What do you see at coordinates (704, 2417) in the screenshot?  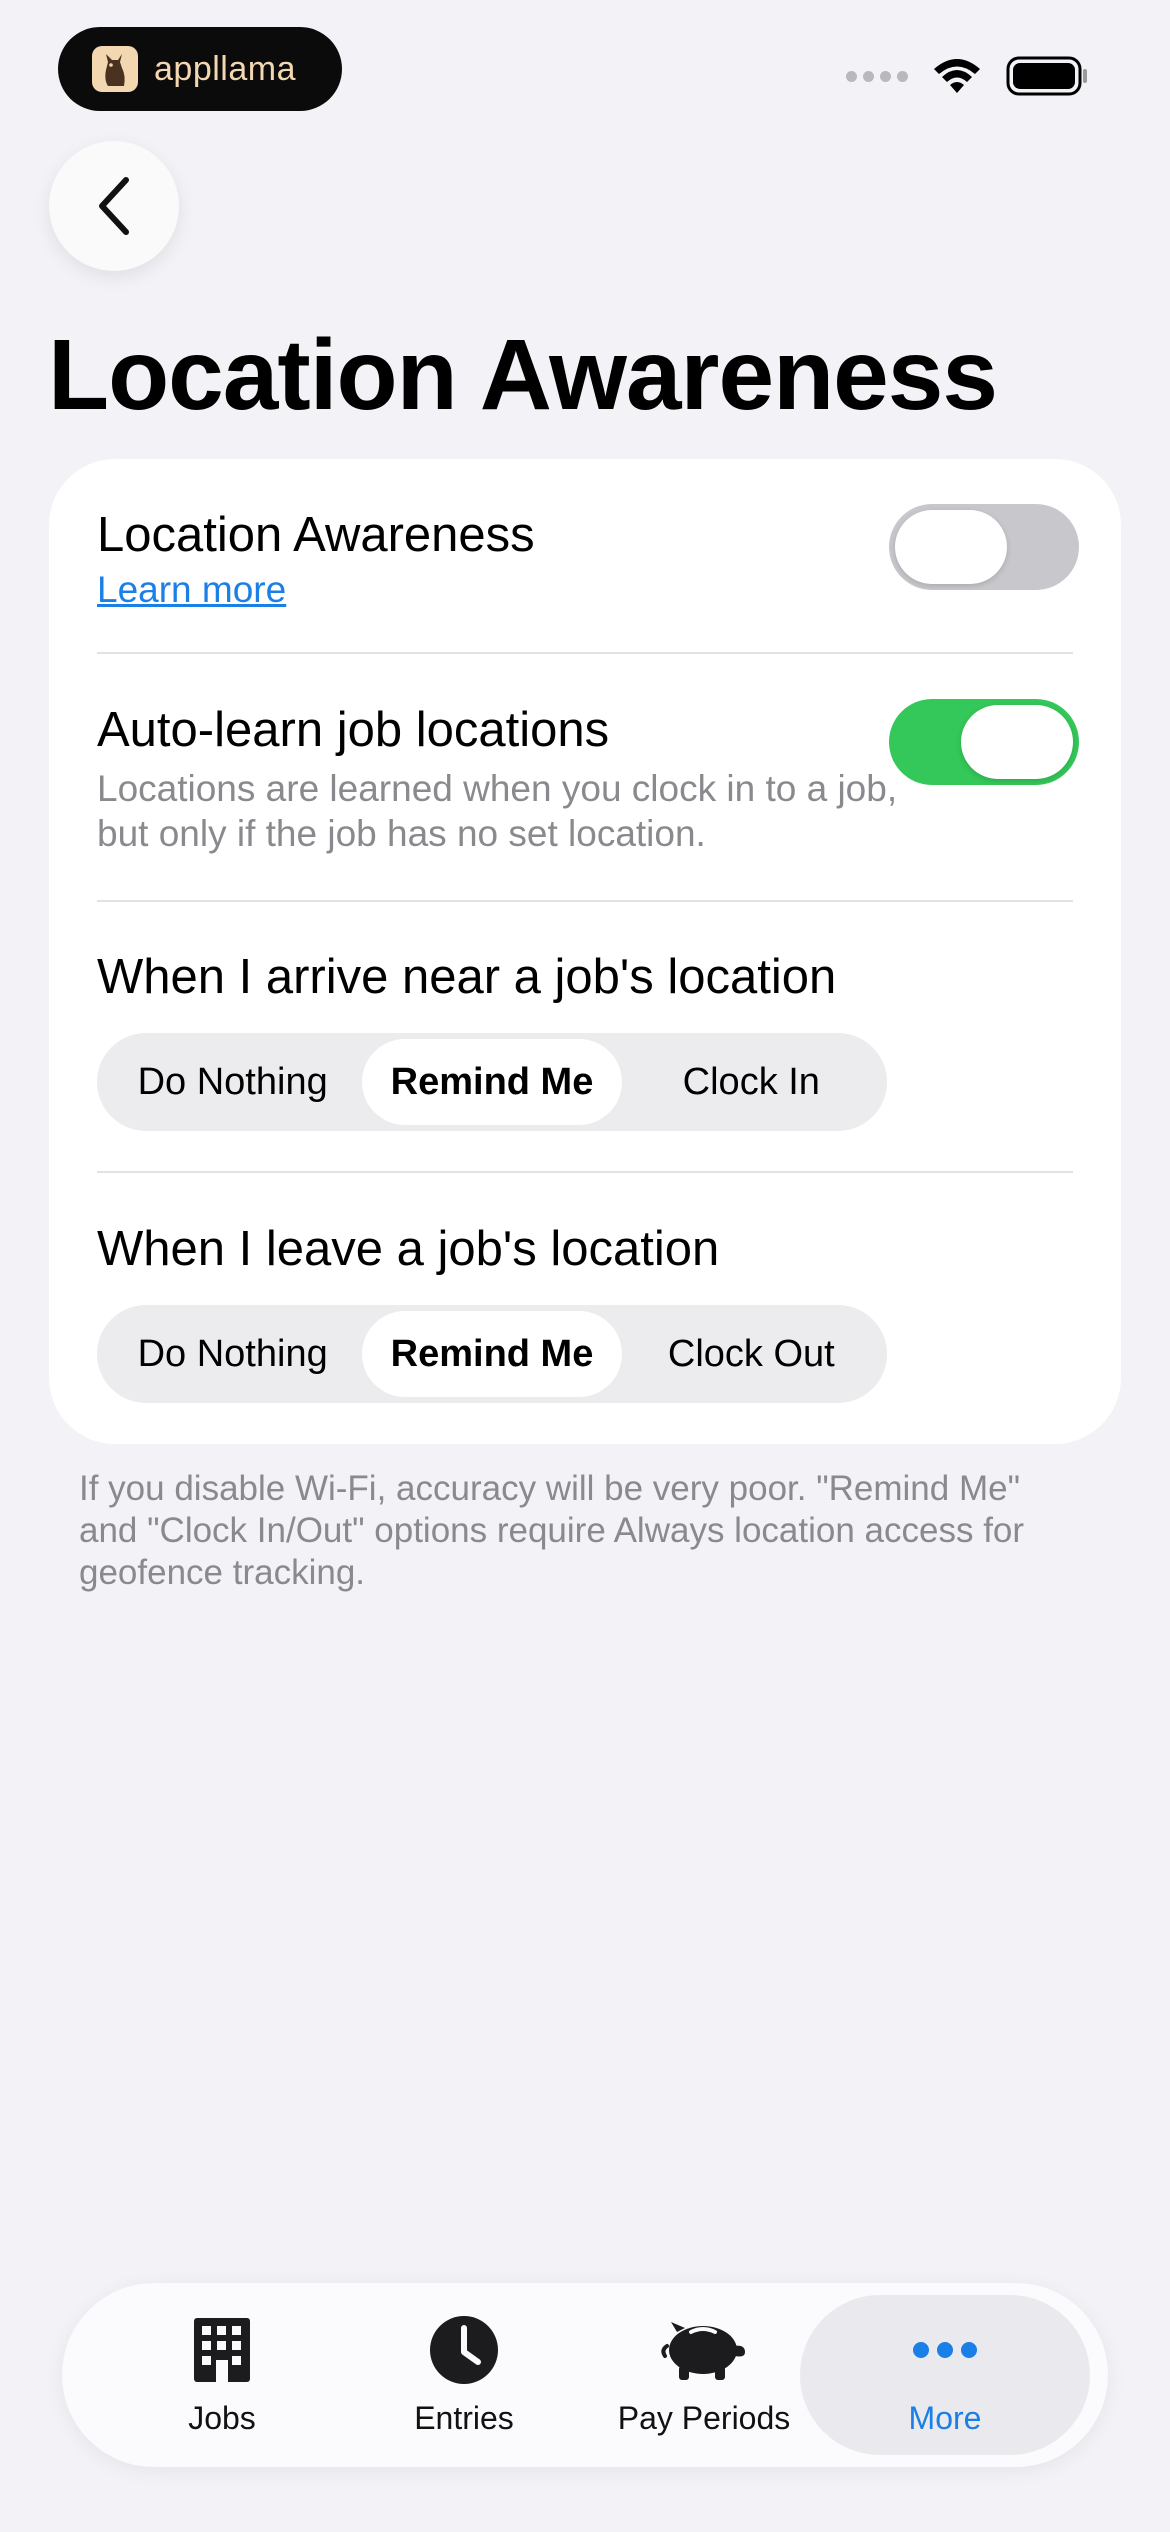 I see `tab-label: Pay Periods` at bounding box center [704, 2417].